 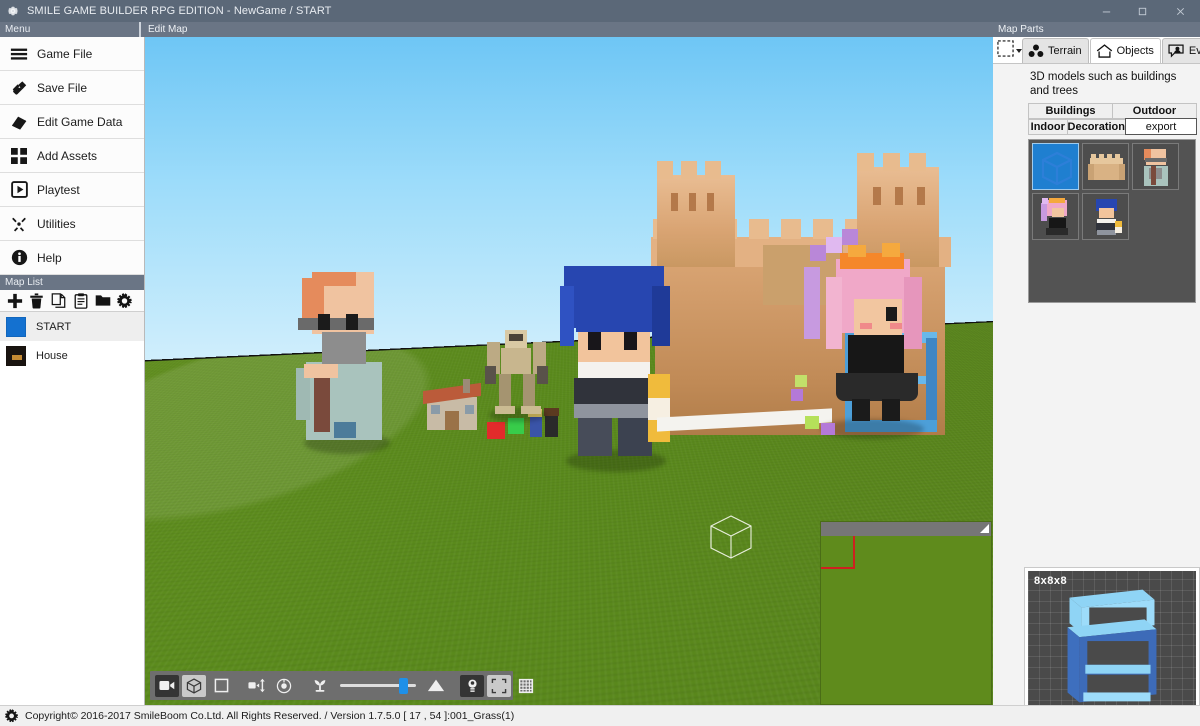 What do you see at coordinates (378, 686) in the screenshot?
I see `zoom-slider` at bounding box center [378, 686].